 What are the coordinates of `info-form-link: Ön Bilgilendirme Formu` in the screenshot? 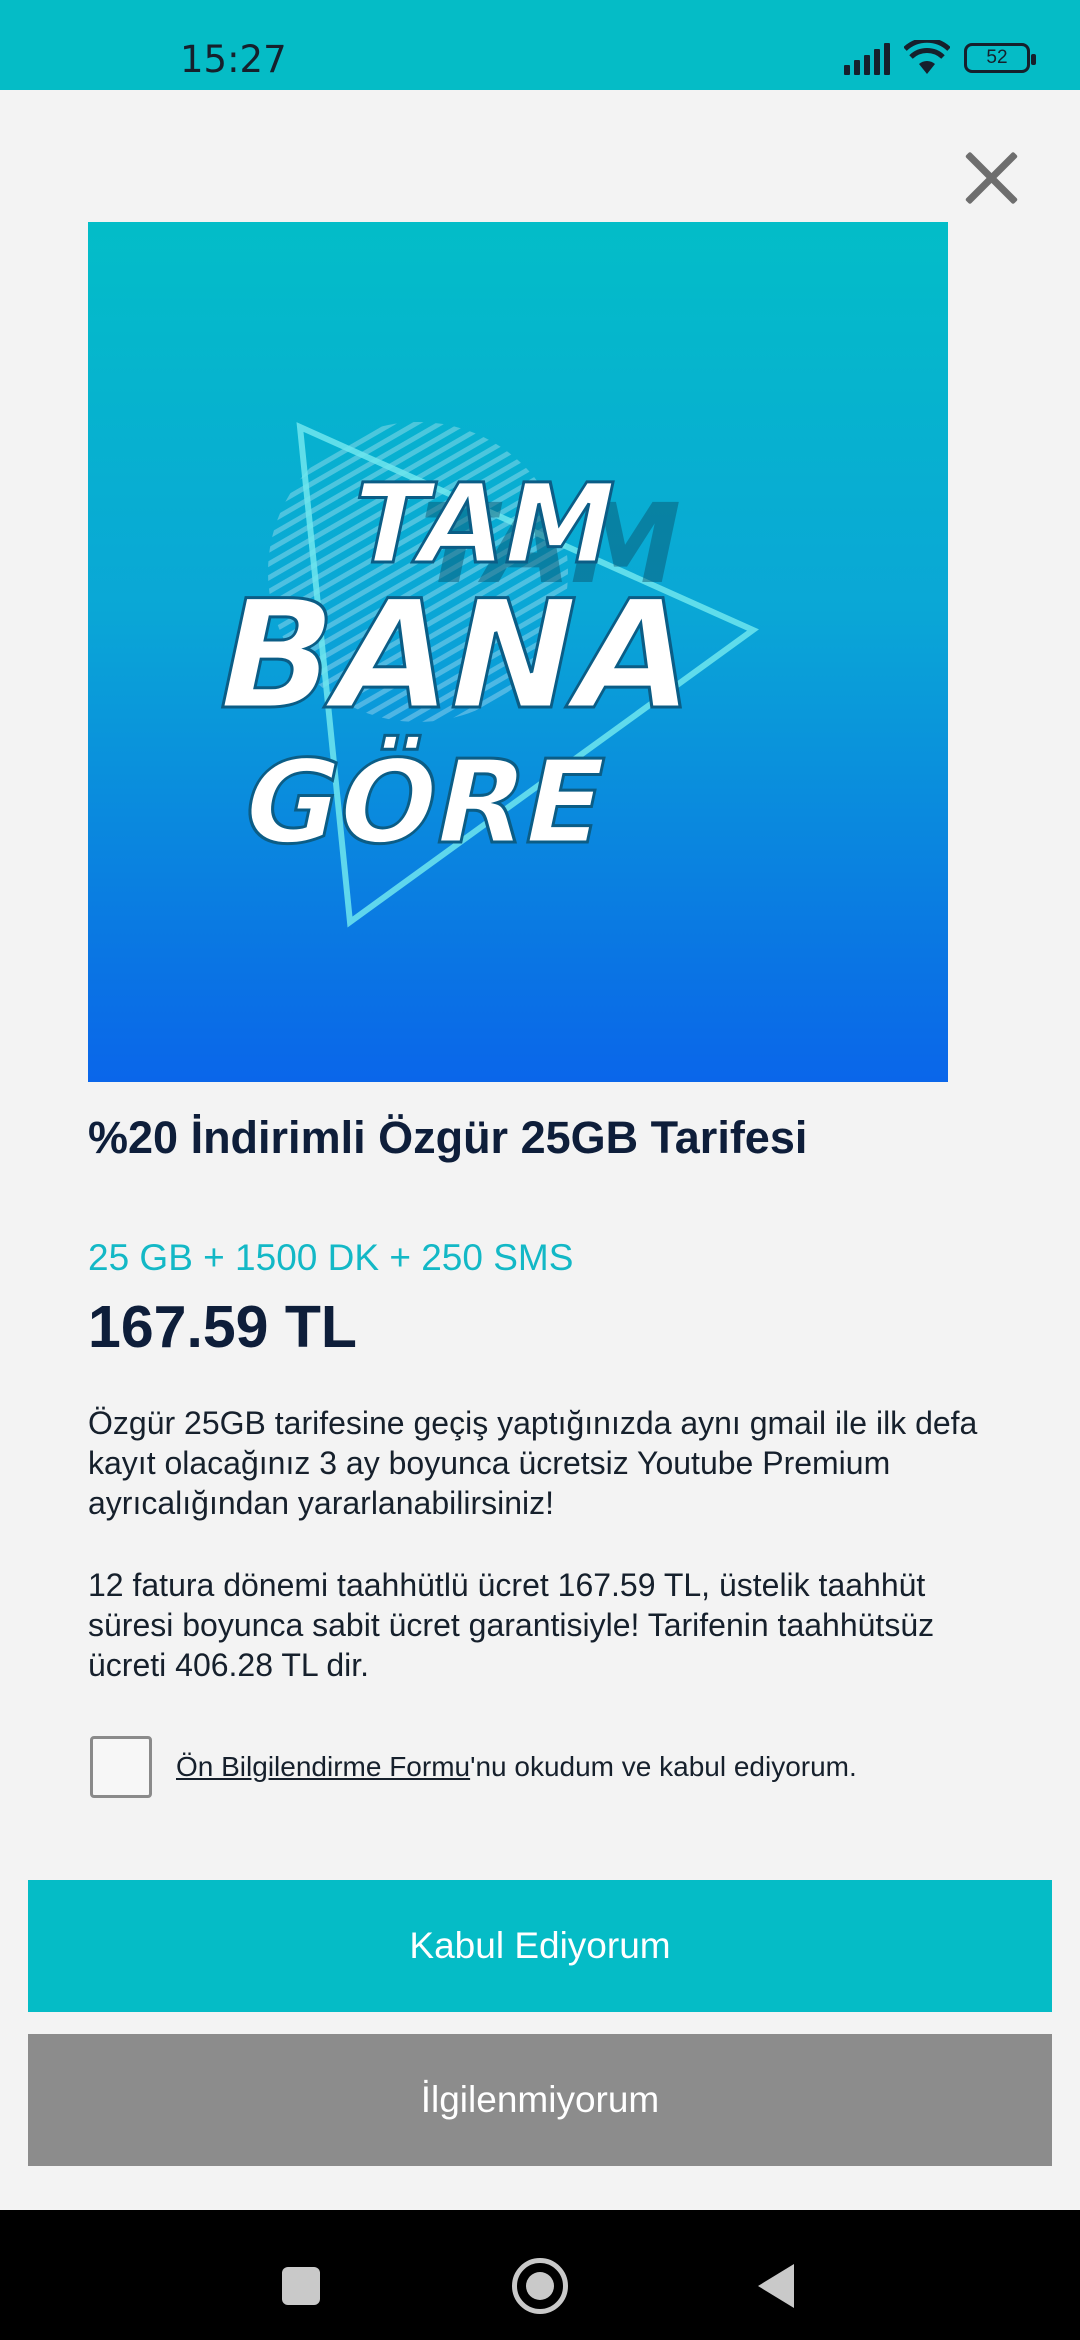 It's located at (323, 1766).